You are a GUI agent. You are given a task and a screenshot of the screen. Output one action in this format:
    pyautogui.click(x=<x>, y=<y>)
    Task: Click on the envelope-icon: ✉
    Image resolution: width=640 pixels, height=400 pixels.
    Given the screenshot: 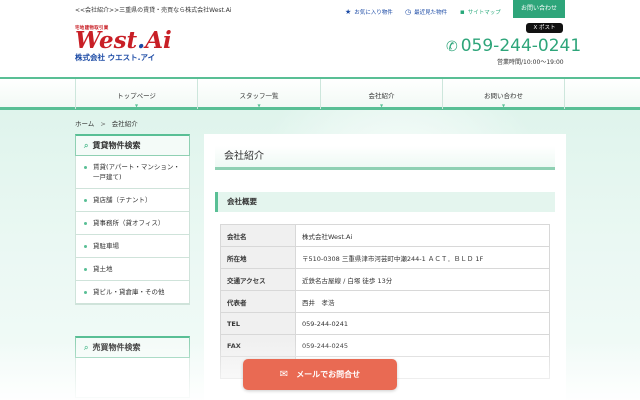 What is the action you would take?
    pyautogui.click(x=284, y=374)
    